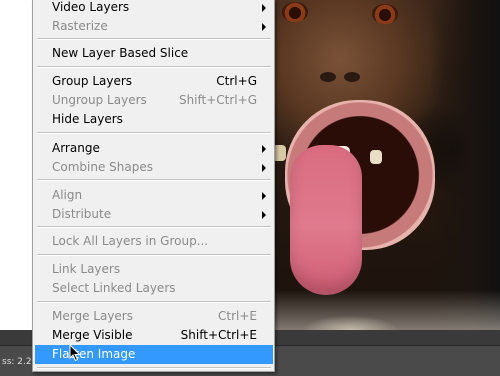 The image size is (500, 376). What do you see at coordinates (154, 148) in the screenshot?
I see `menu-item-arrange: Arrange` at bounding box center [154, 148].